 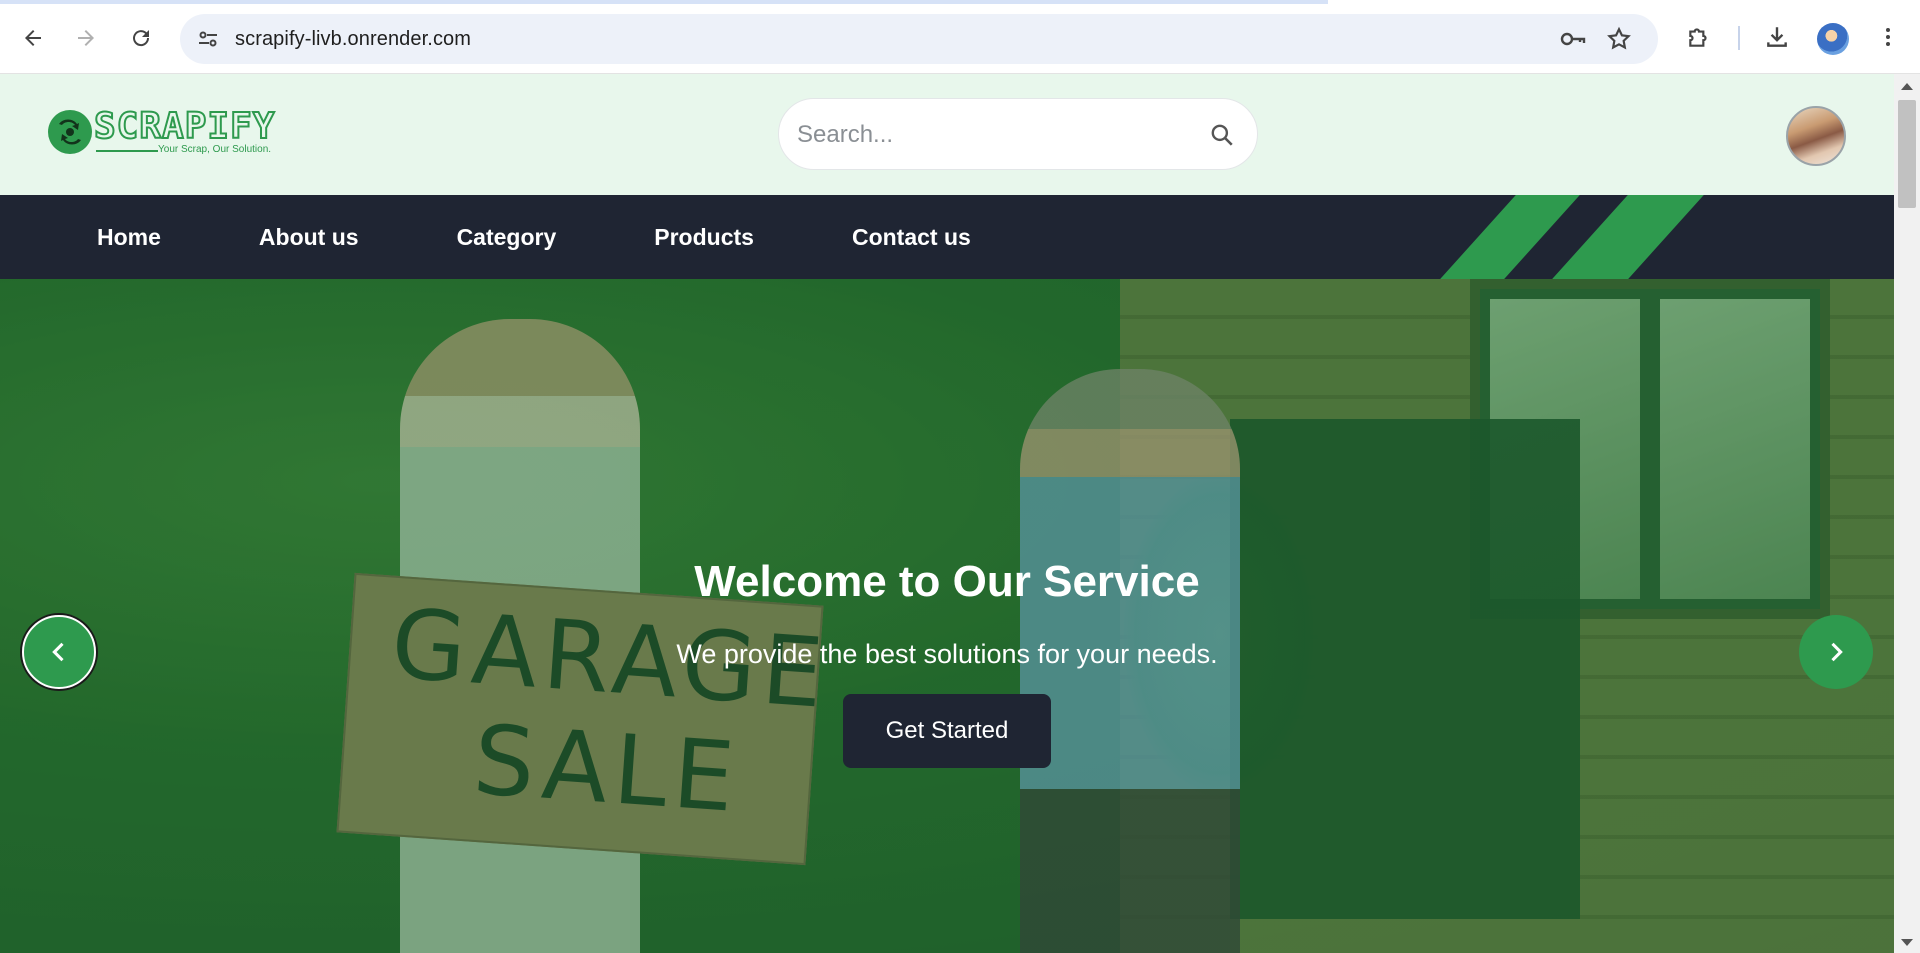 What do you see at coordinates (215, 149) in the screenshot?
I see `logo-tagline: Your Scrap, Our Solution.` at bounding box center [215, 149].